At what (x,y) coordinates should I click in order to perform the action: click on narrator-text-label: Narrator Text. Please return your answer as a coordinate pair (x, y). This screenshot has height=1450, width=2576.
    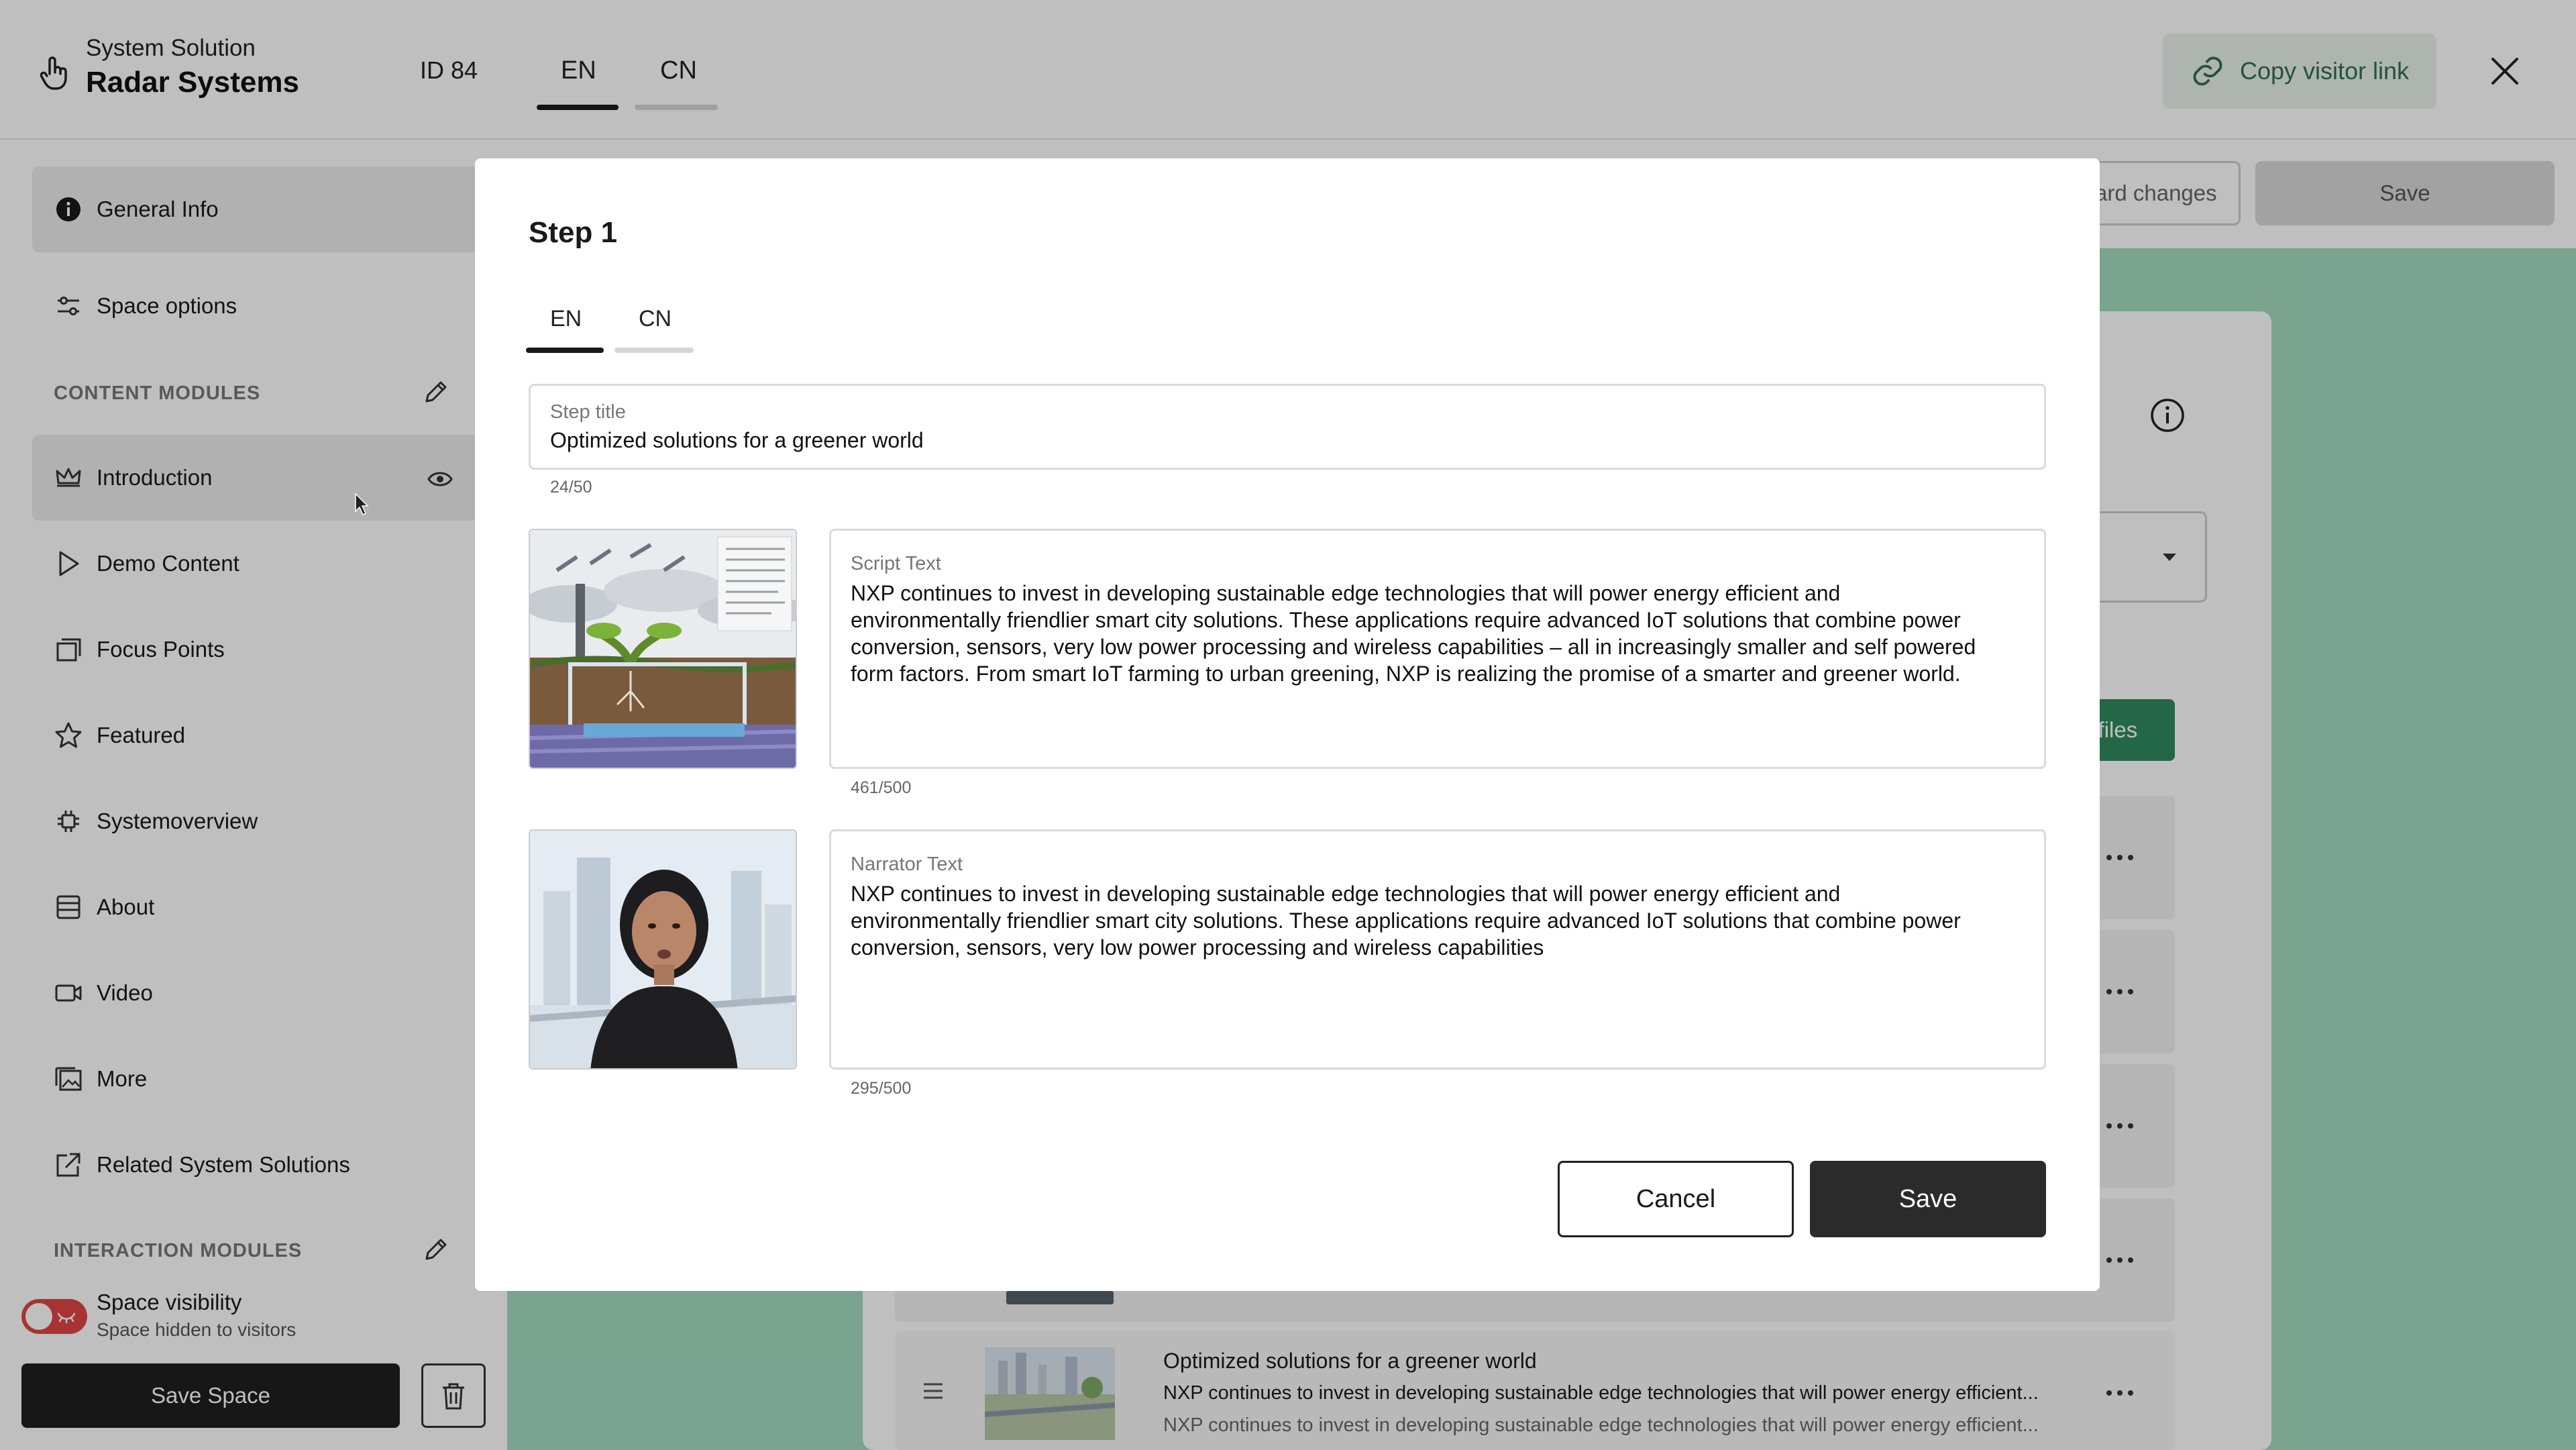
    Looking at the image, I should click on (907, 864).